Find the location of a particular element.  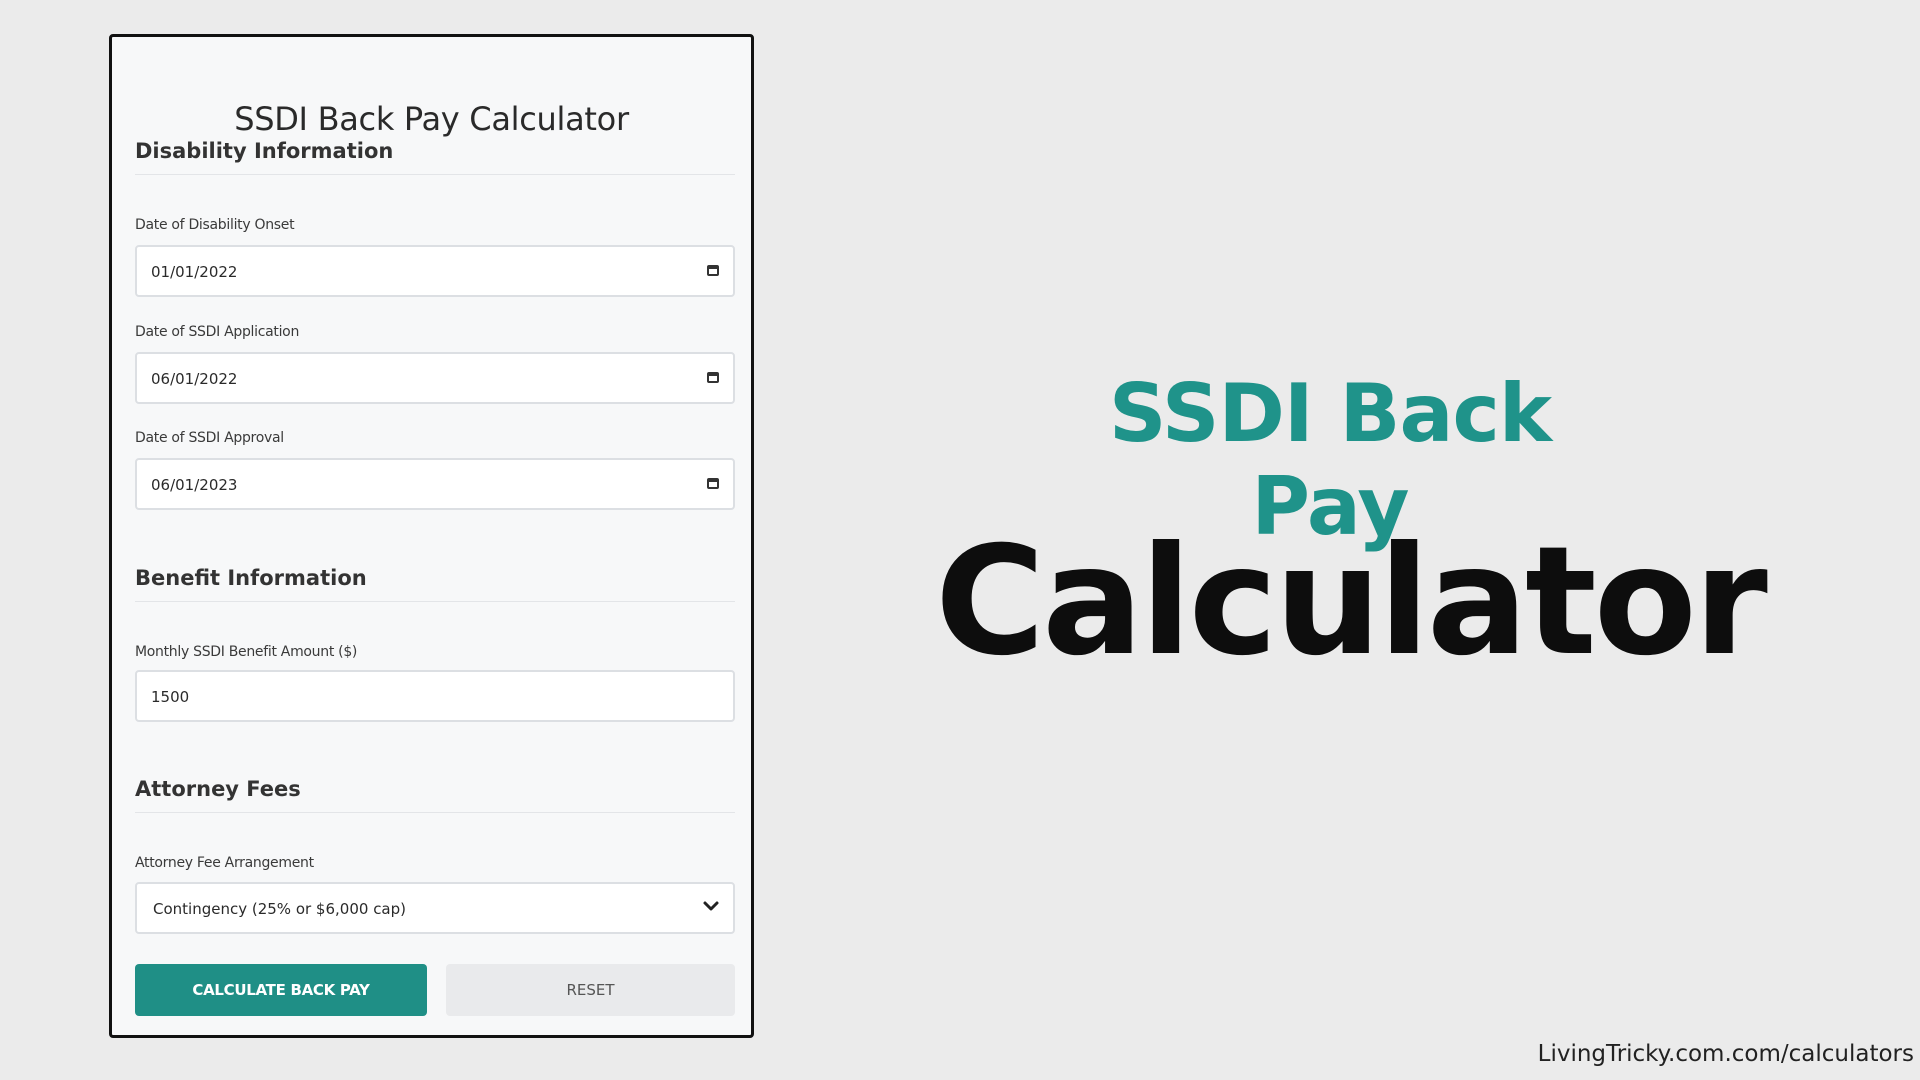

approval-date-label: Date of SSDI Approval is located at coordinates (209, 438).